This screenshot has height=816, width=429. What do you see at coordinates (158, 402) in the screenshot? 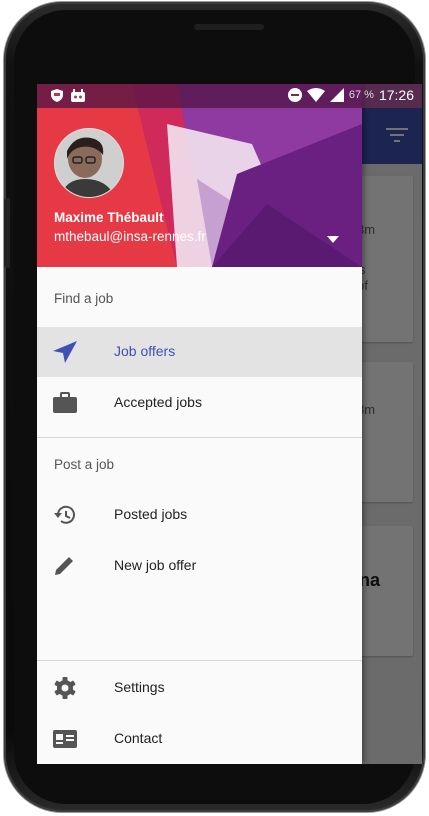
I see `nav-item-label: Accepted jobs` at bounding box center [158, 402].